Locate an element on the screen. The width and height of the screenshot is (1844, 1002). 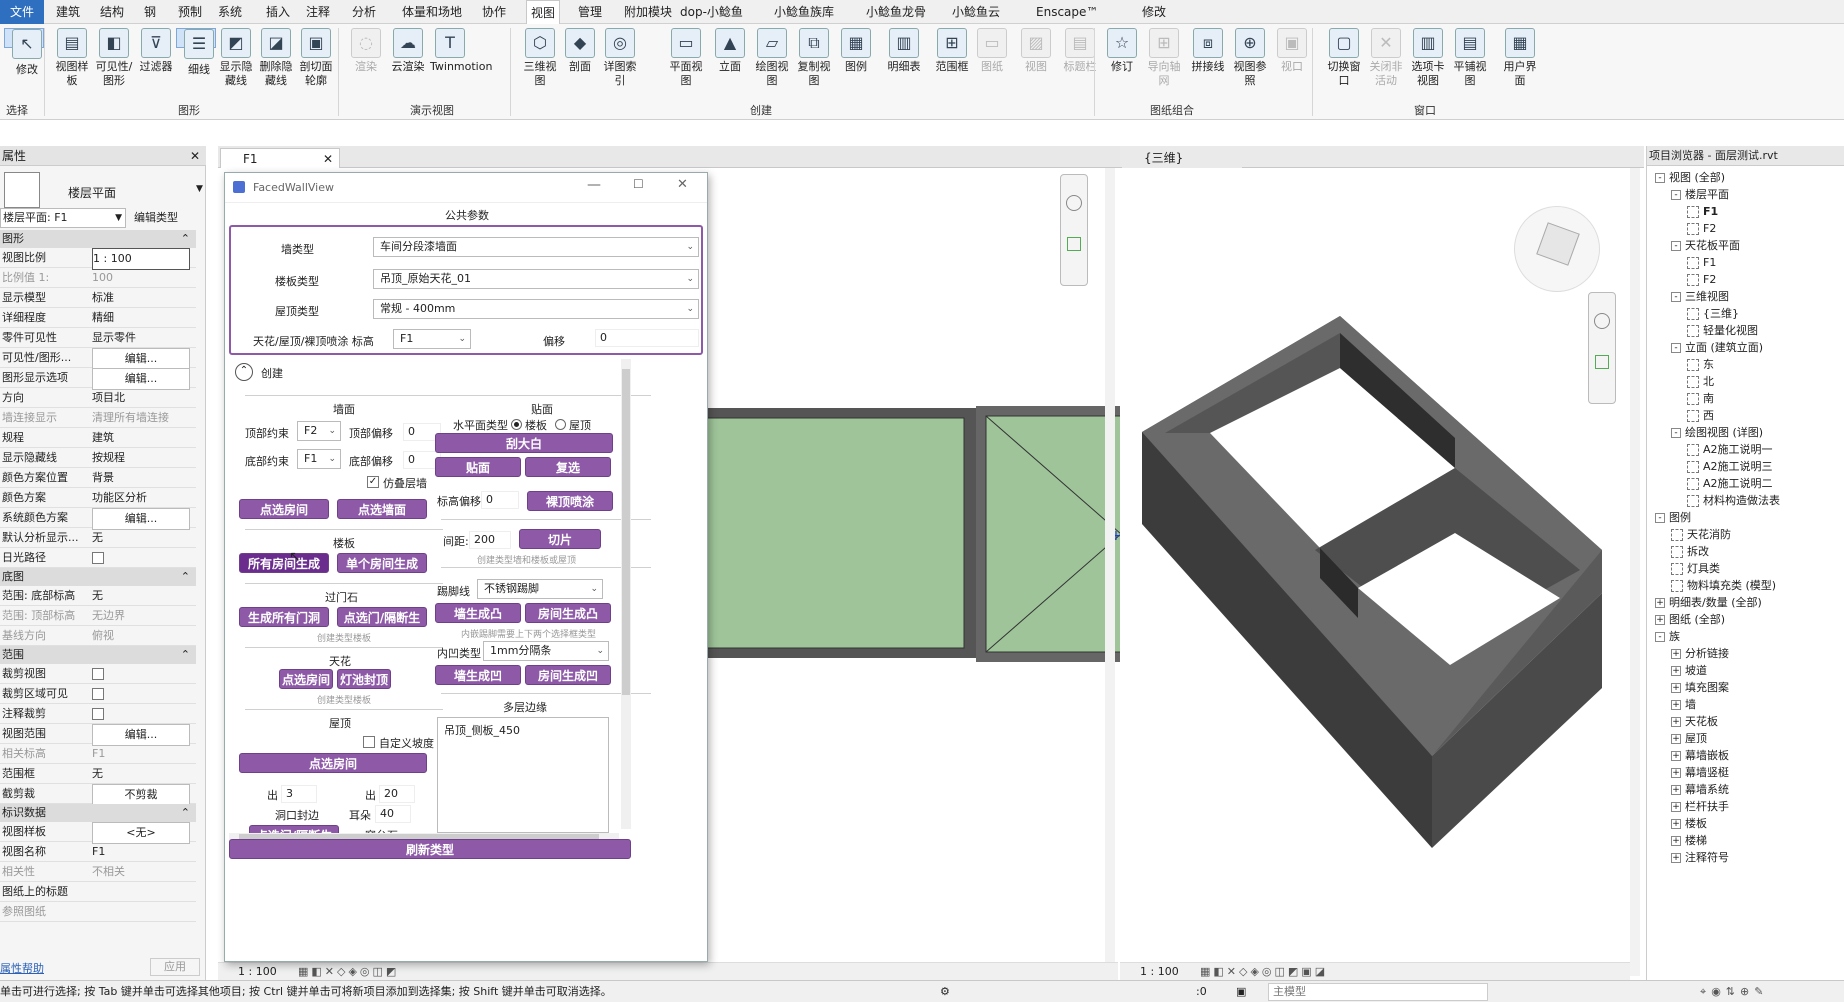
ribbon-button: ▥ 明细表 is located at coordinates (904, 51).